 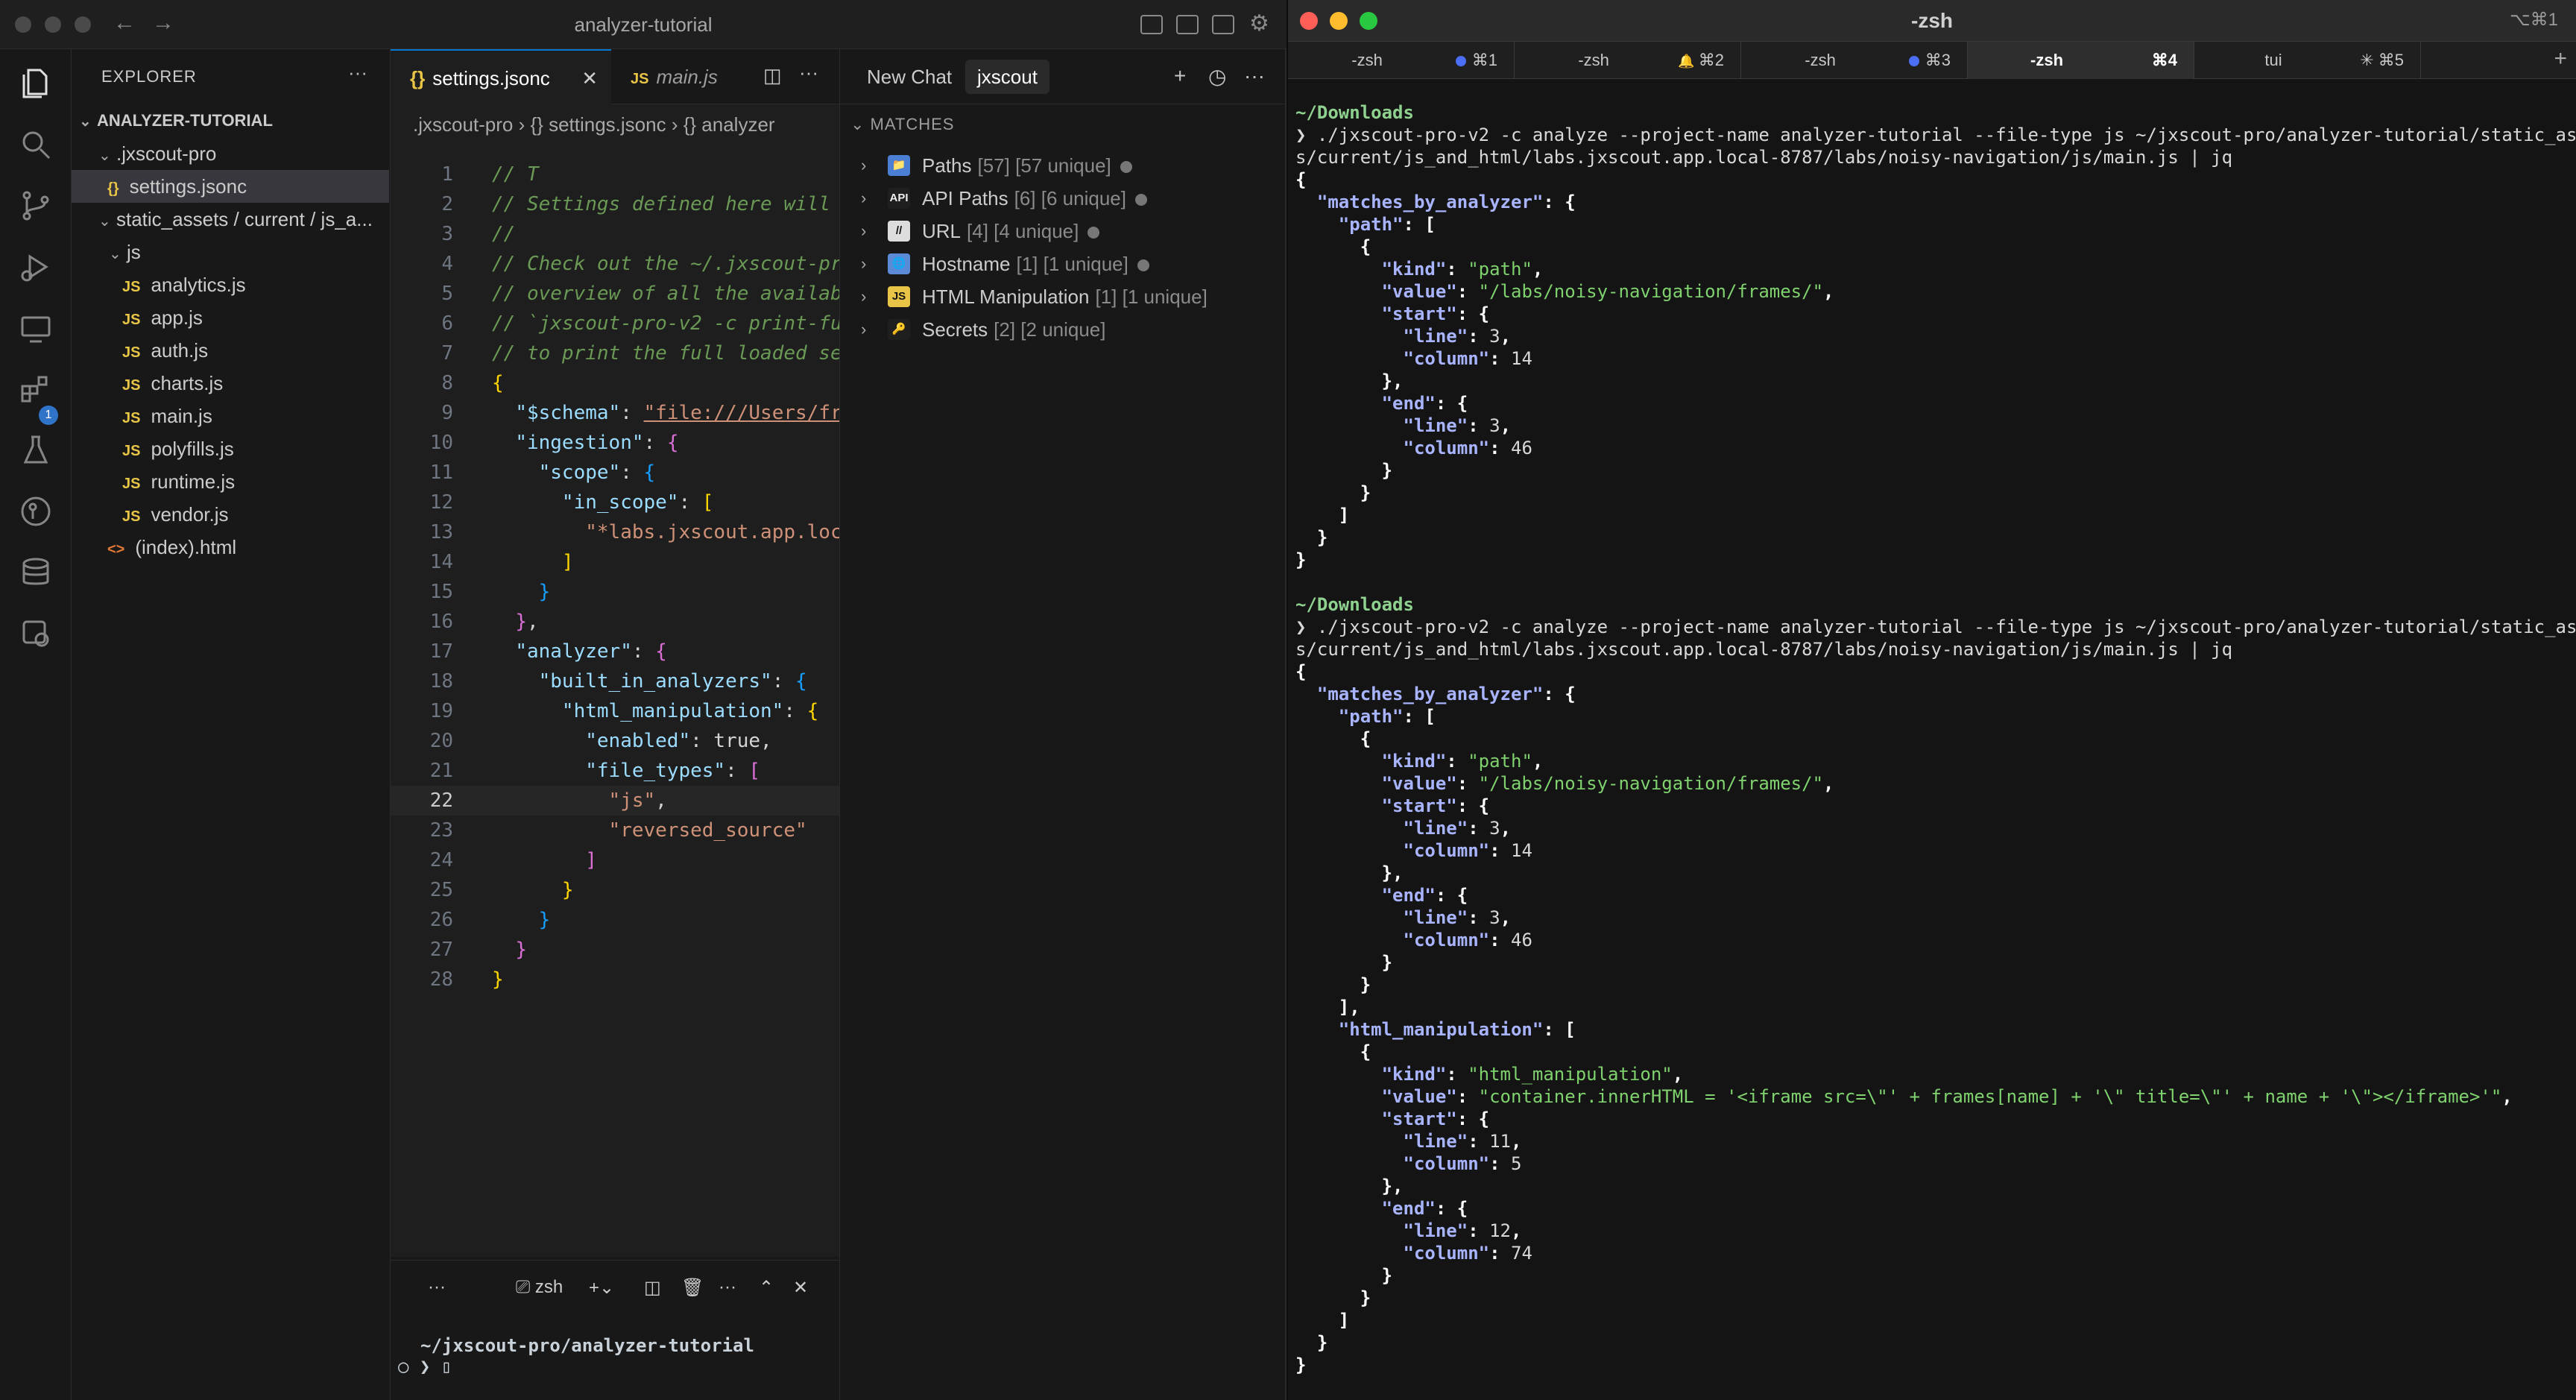 What do you see at coordinates (36, 634) in the screenshot?
I see `jxscout-extension-icon` at bounding box center [36, 634].